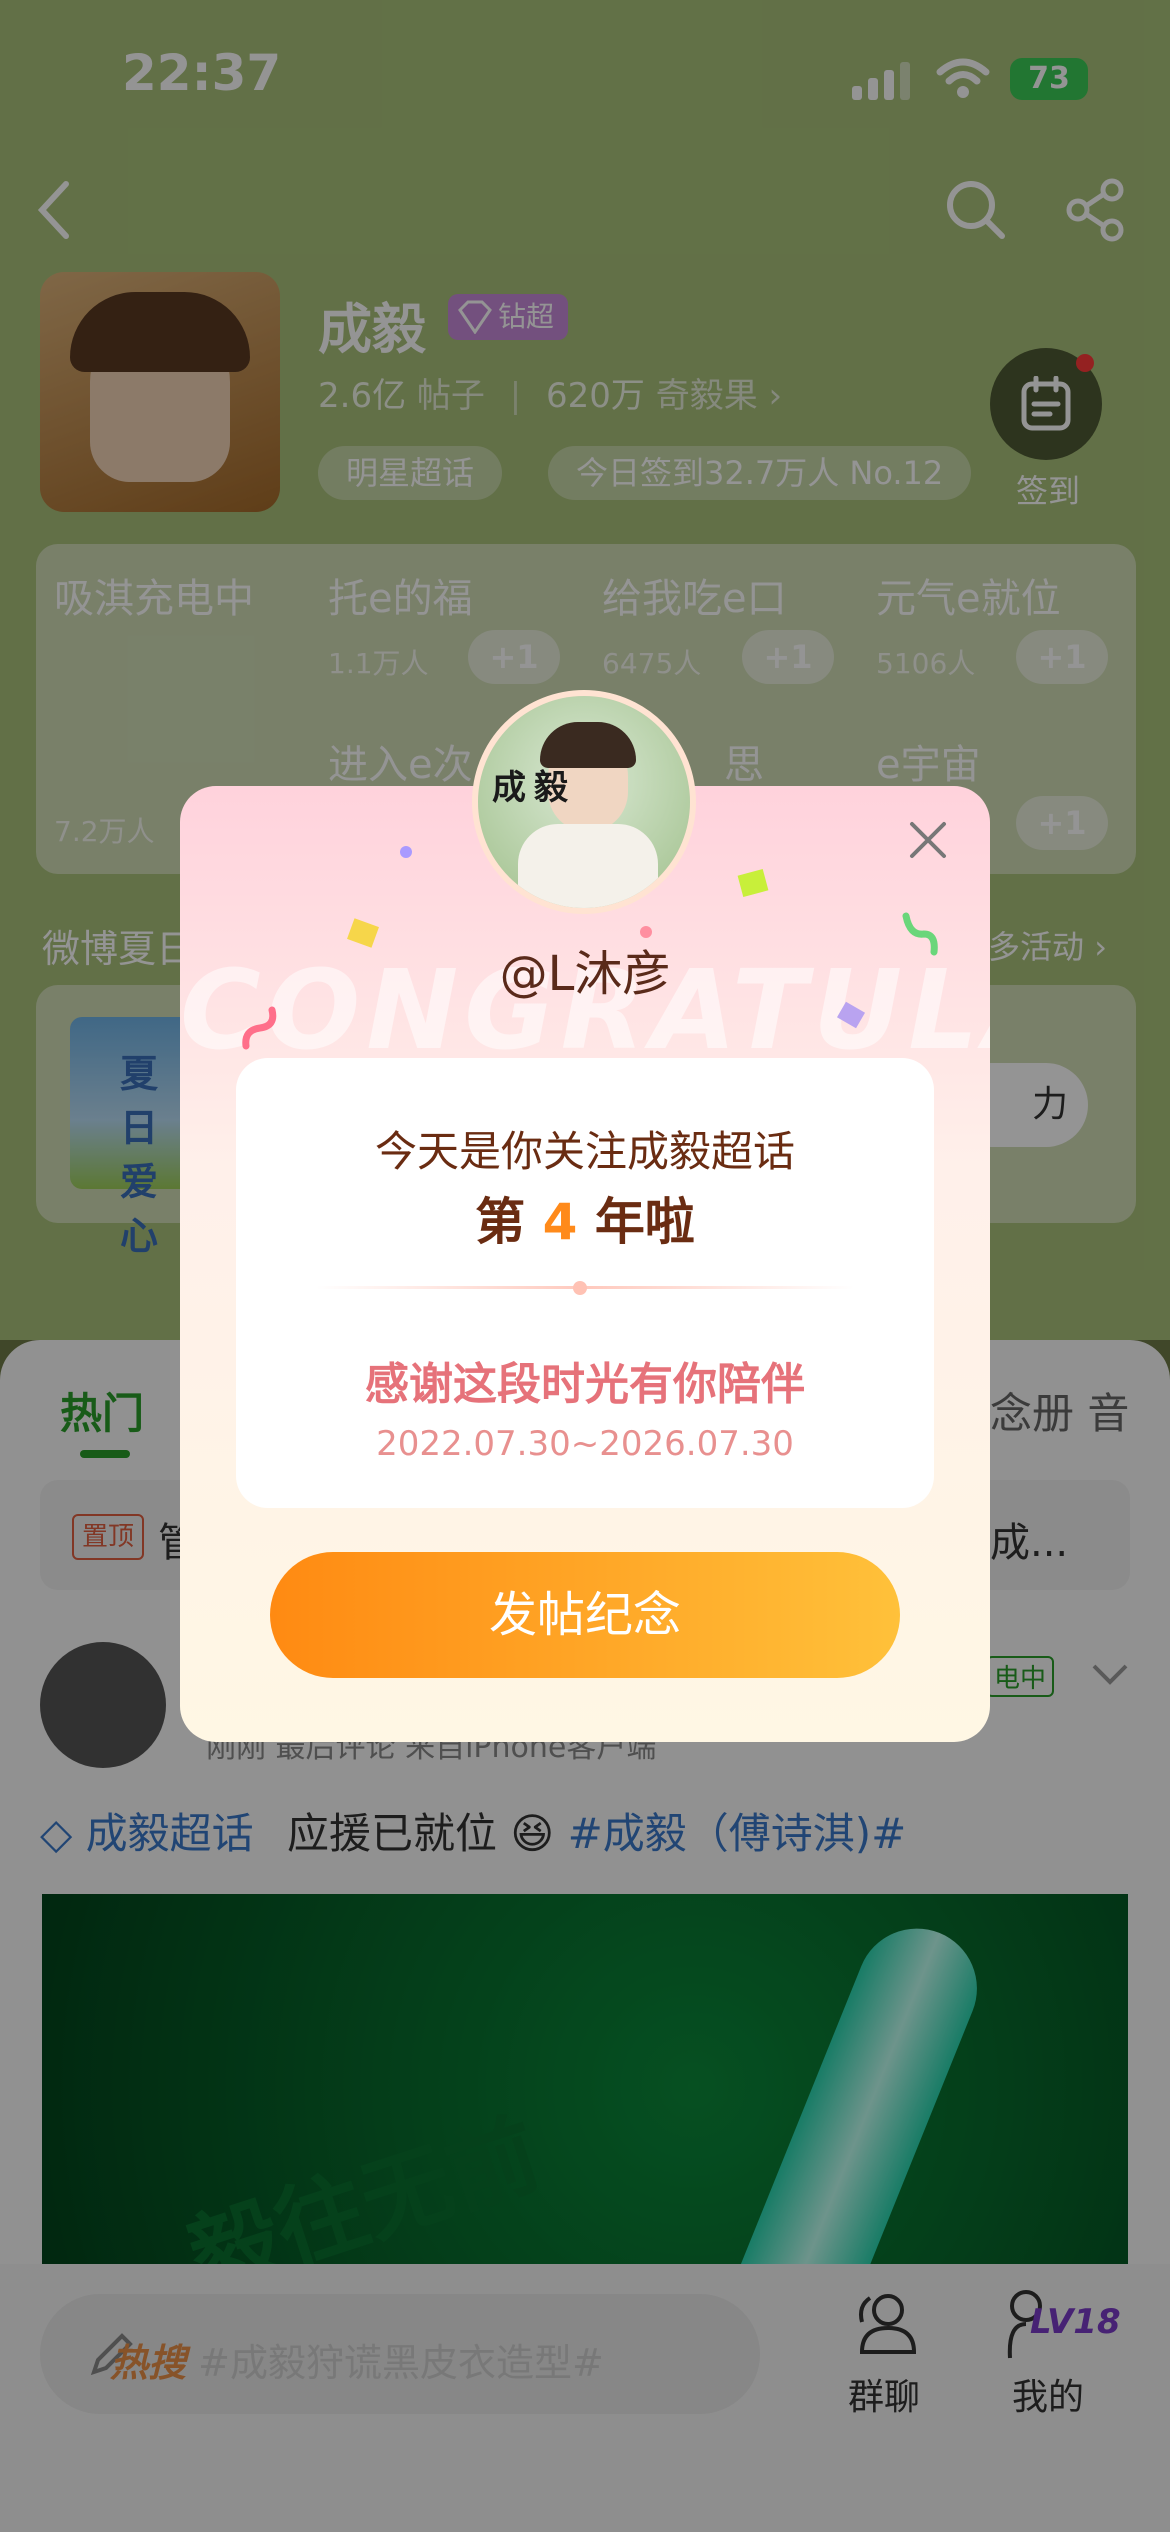  What do you see at coordinates (584, 1151) in the screenshot?
I see `follow-message: 今天是你关注成毅超话` at bounding box center [584, 1151].